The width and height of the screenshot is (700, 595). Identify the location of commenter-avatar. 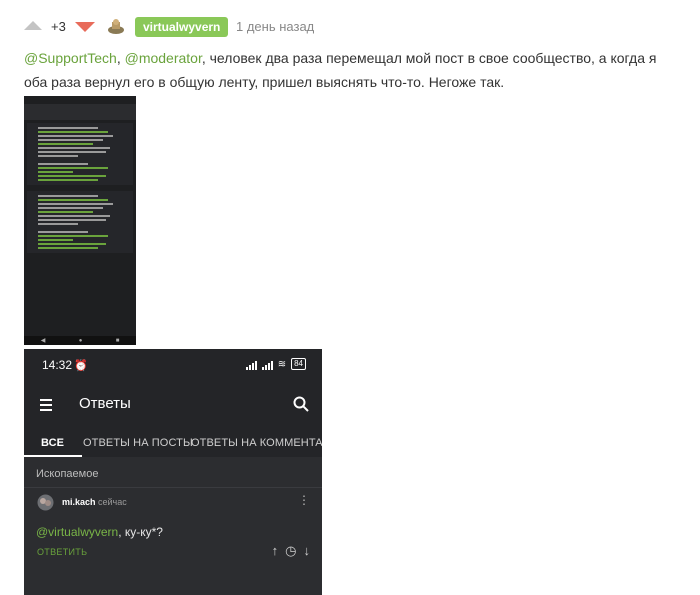
(45, 502).